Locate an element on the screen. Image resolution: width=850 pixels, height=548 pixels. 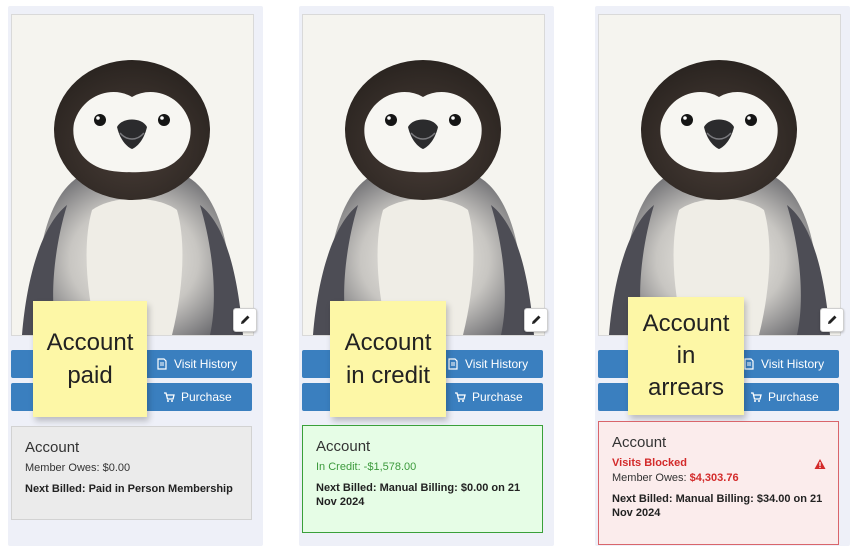
sticky-note-line: paid is located at coordinates (90, 375).